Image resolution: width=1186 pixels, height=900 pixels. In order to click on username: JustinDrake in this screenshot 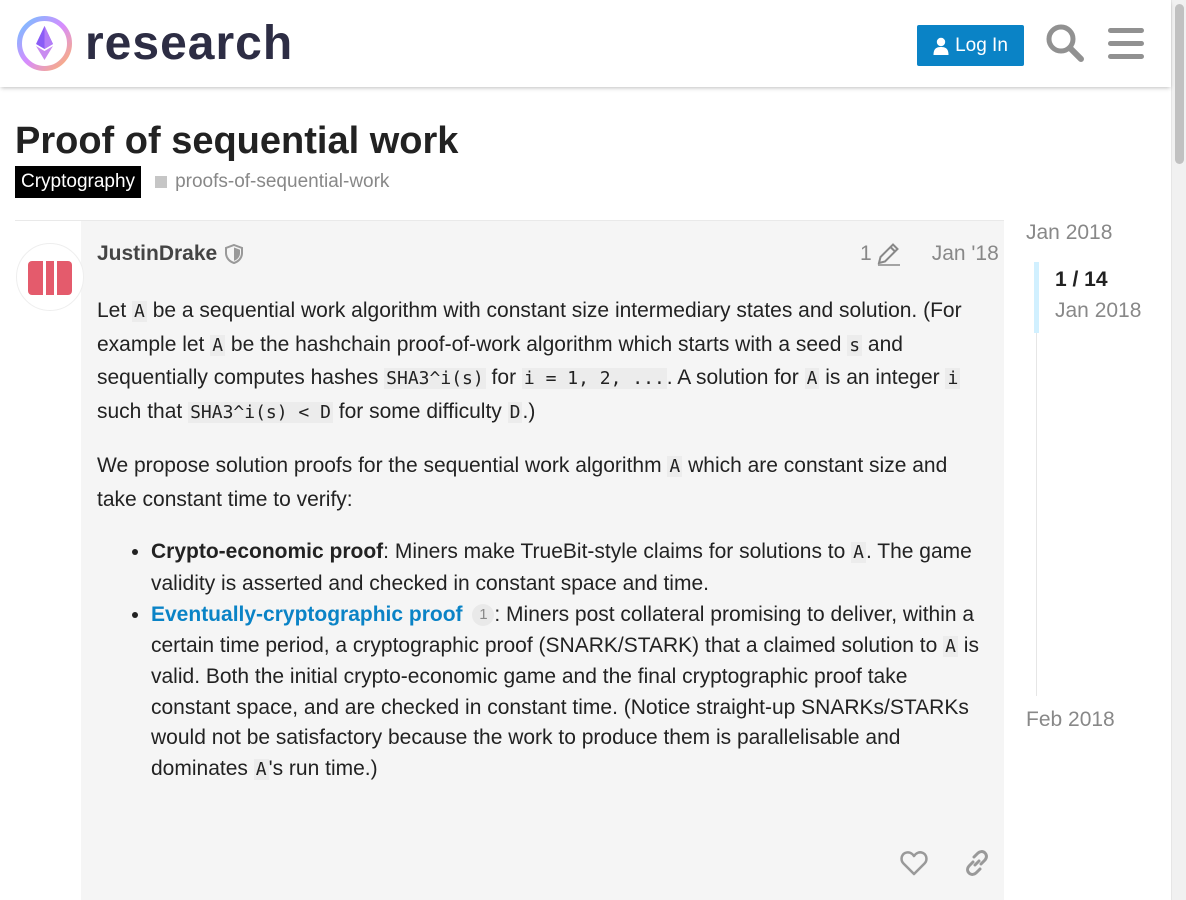, I will do `click(157, 253)`.